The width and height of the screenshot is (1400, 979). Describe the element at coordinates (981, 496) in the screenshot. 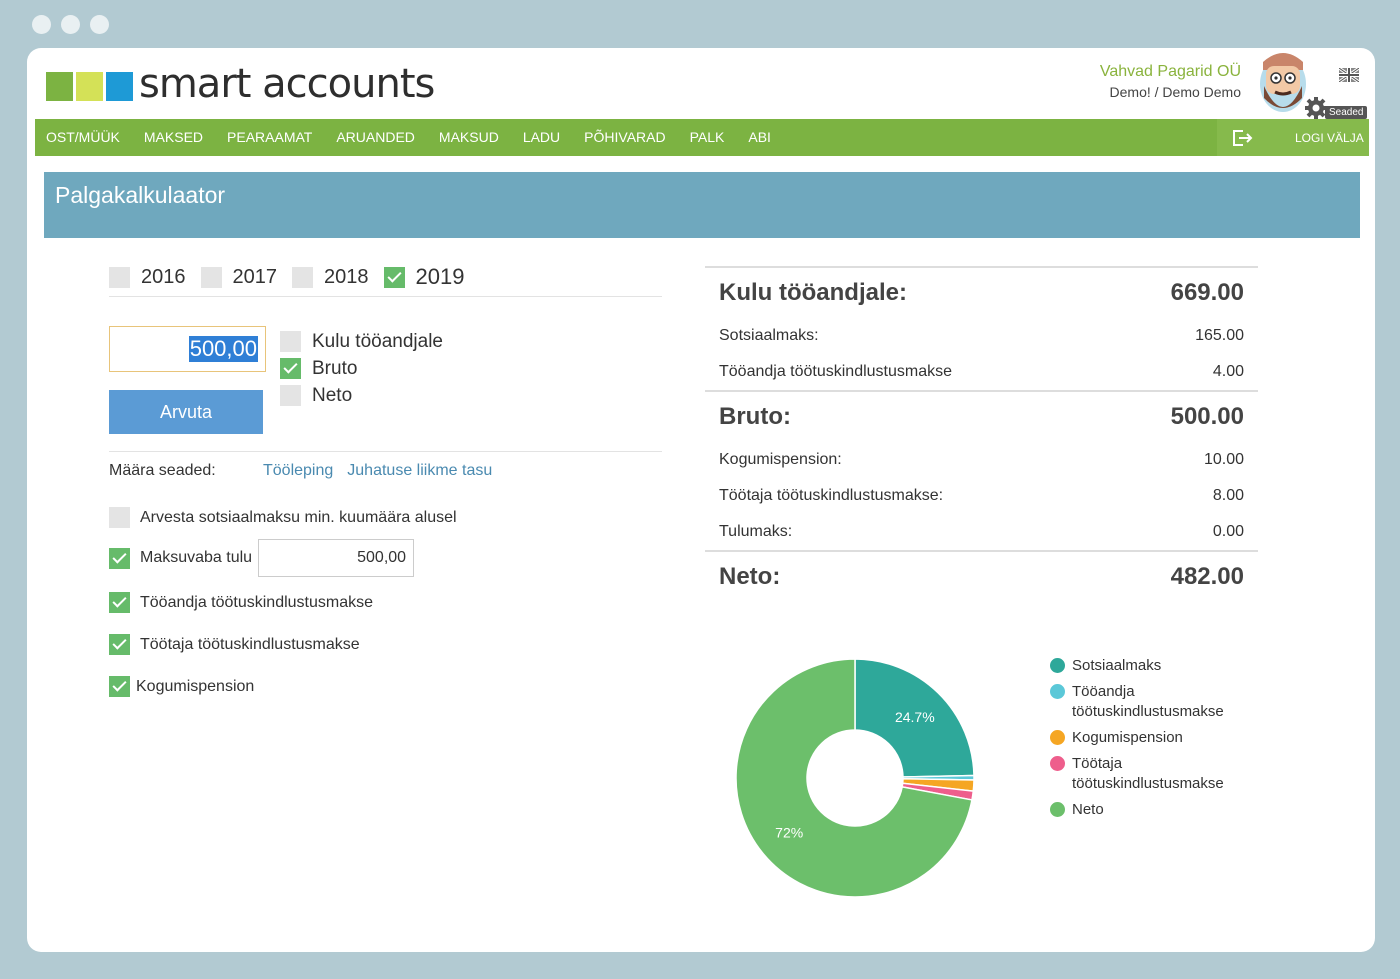

I see `summary-row-employee-unemployment: Töötaja töötuskindlustusmakse: 8.00` at that location.